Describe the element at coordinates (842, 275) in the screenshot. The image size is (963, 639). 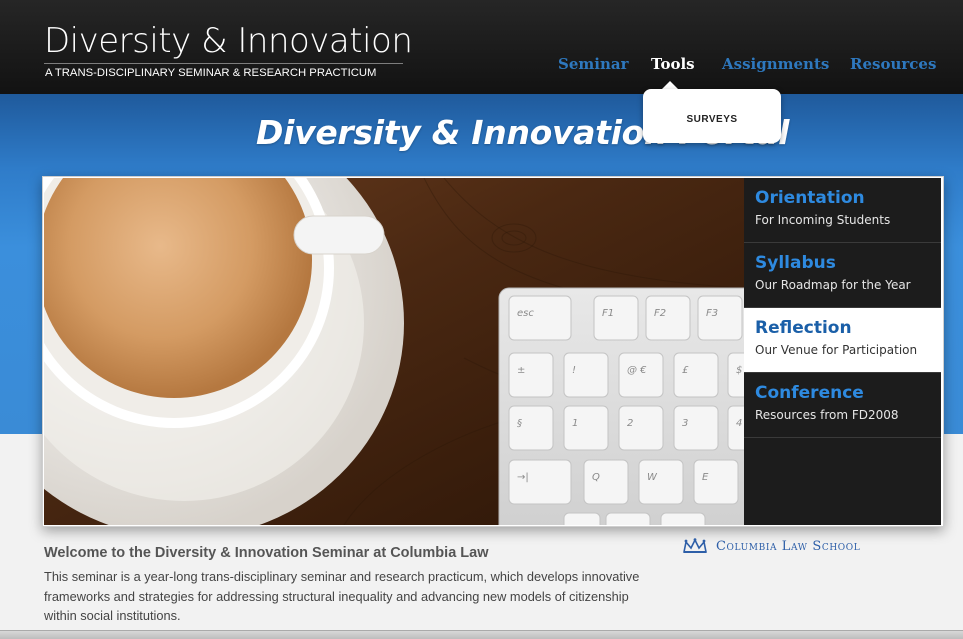
I see `slider-item-syllabus: Syllabus Our Roadmap for the Year` at that location.